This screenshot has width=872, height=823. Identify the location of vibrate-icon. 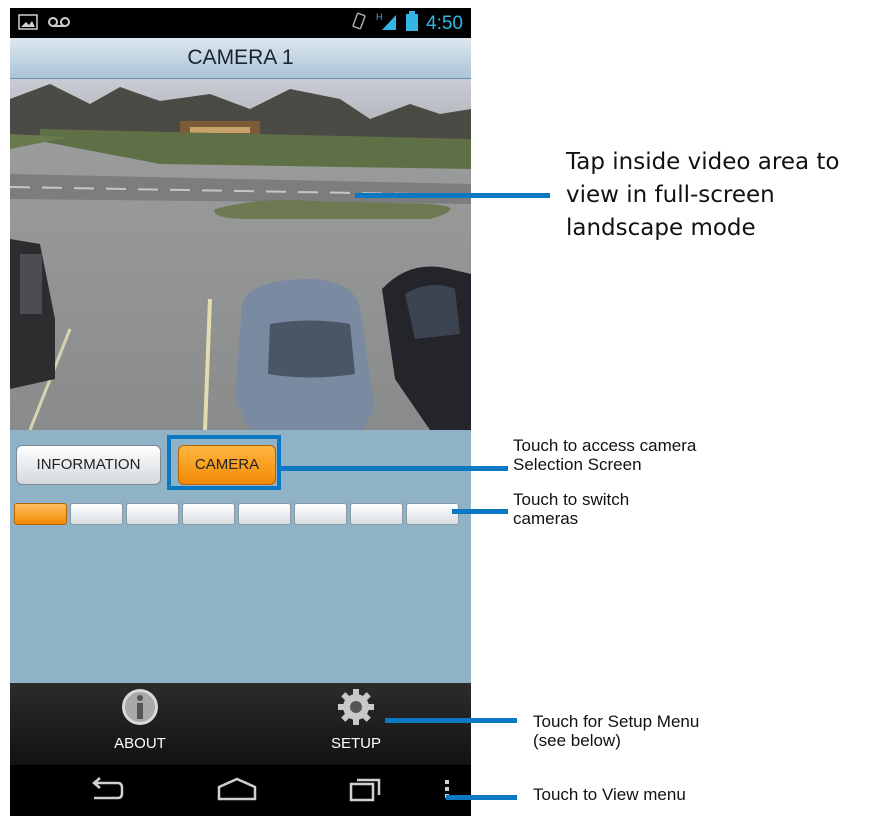
(359, 24).